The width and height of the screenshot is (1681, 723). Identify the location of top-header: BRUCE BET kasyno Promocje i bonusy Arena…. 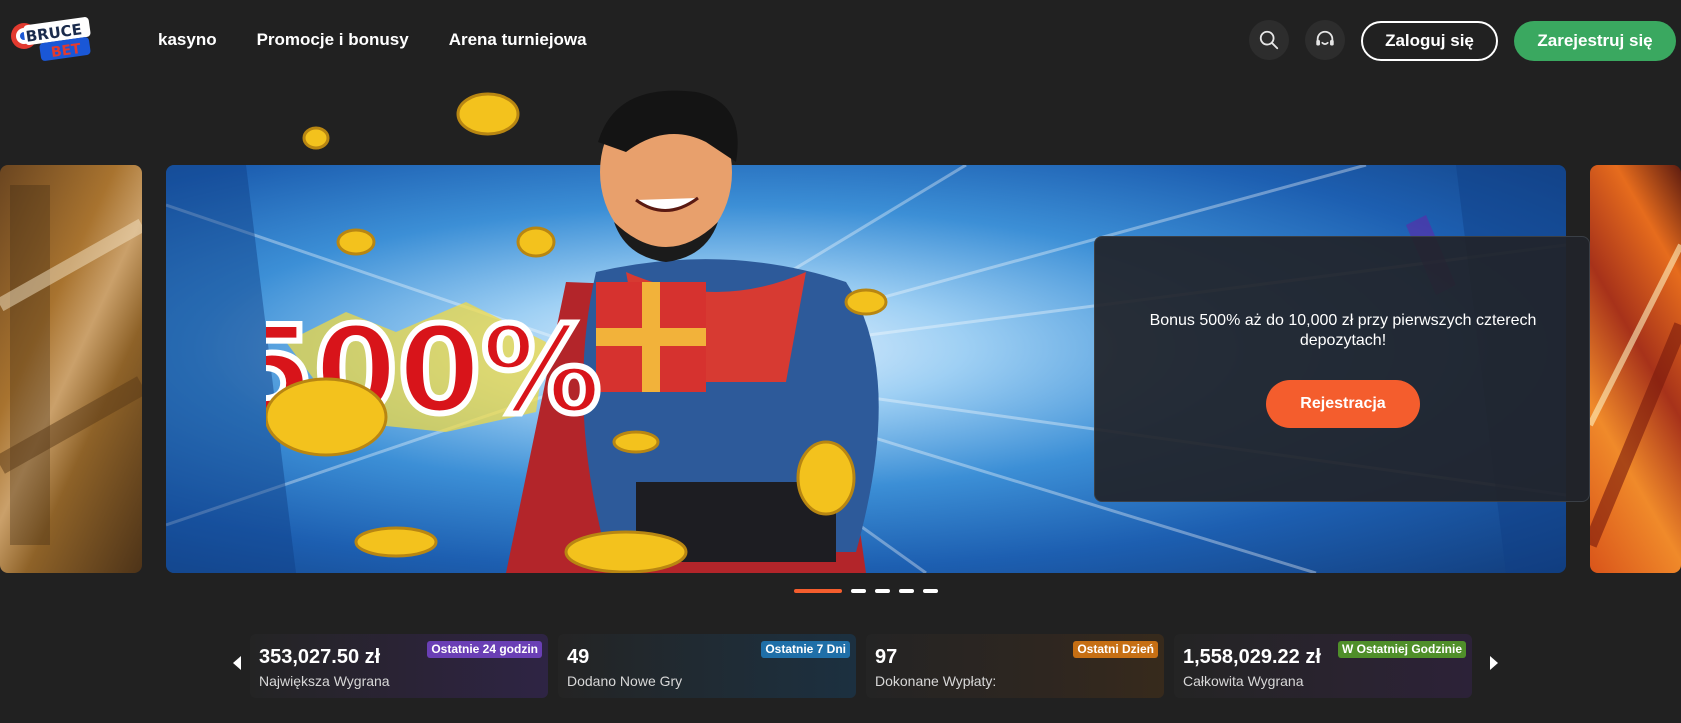
(840, 41).